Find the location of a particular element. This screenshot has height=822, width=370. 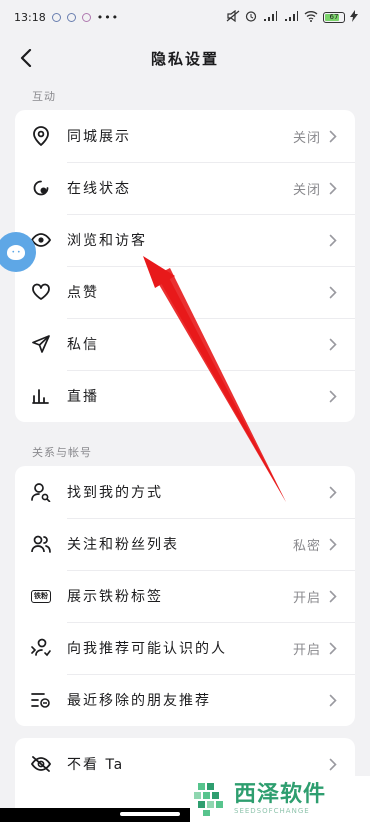

setting-label: 展示铁粉标签 is located at coordinates (115, 597).